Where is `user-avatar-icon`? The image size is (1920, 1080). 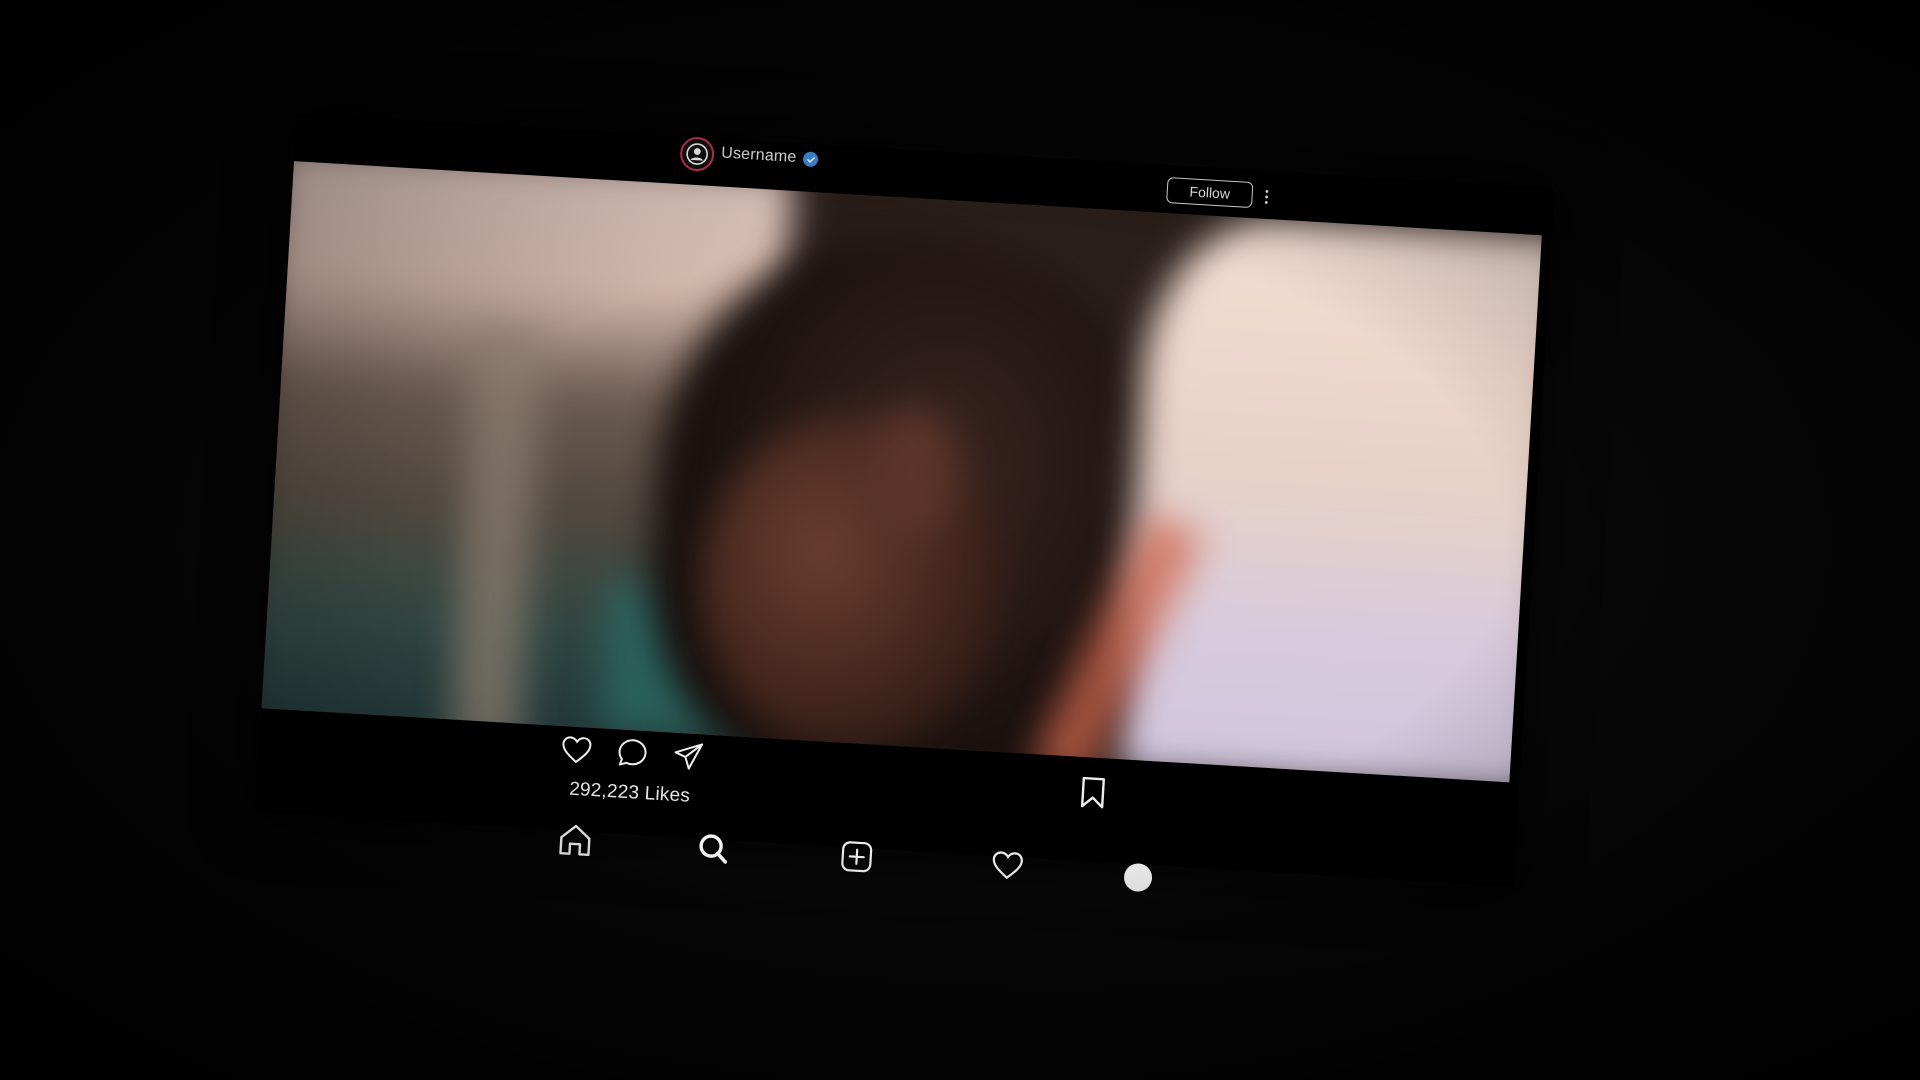 user-avatar-icon is located at coordinates (697, 154).